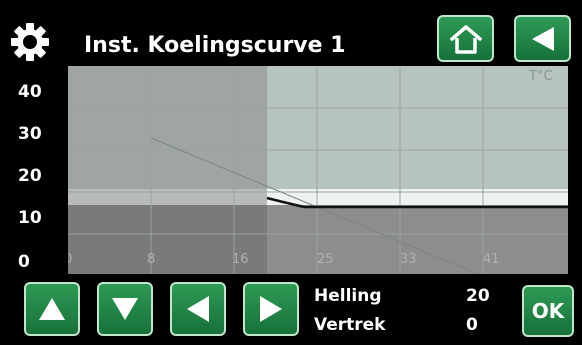  I want to click on x-axis-label: 33, so click(408, 259).